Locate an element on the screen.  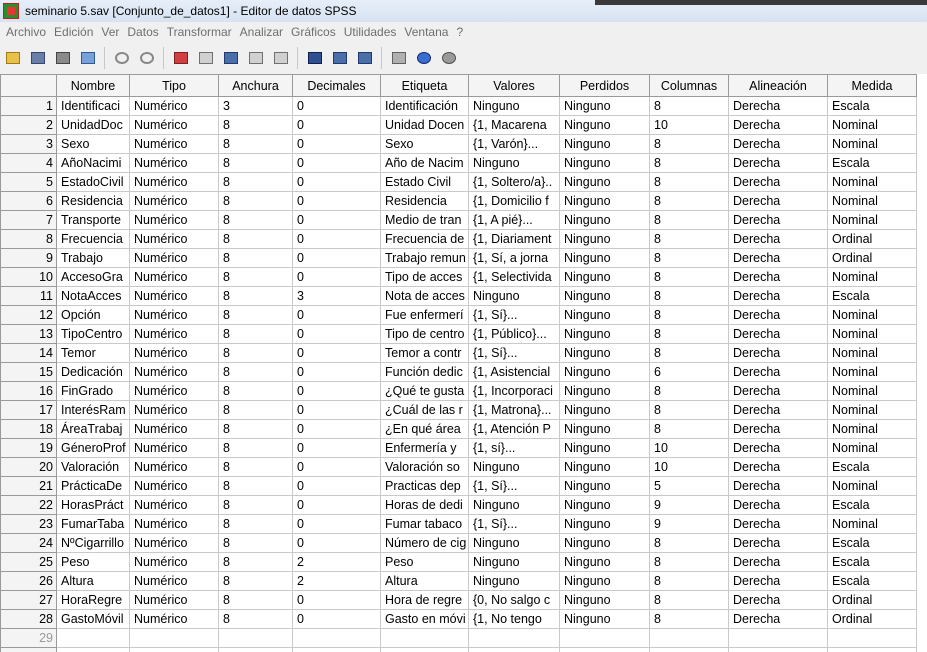
row-number: 16 is located at coordinates (28, 391).